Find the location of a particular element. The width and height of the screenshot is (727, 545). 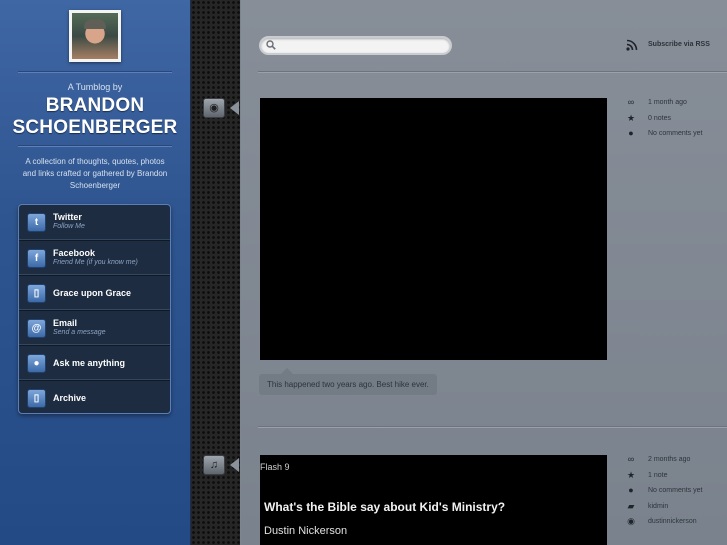

meta-date: 2 months ago is located at coordinates (669, 459).